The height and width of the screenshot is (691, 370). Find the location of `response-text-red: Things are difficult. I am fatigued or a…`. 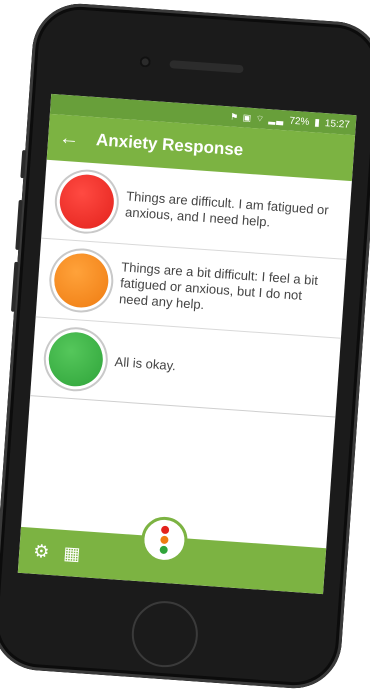

response-text-red: Things are difficult. I am fatigued or a… is located at coordinates (227, 209).